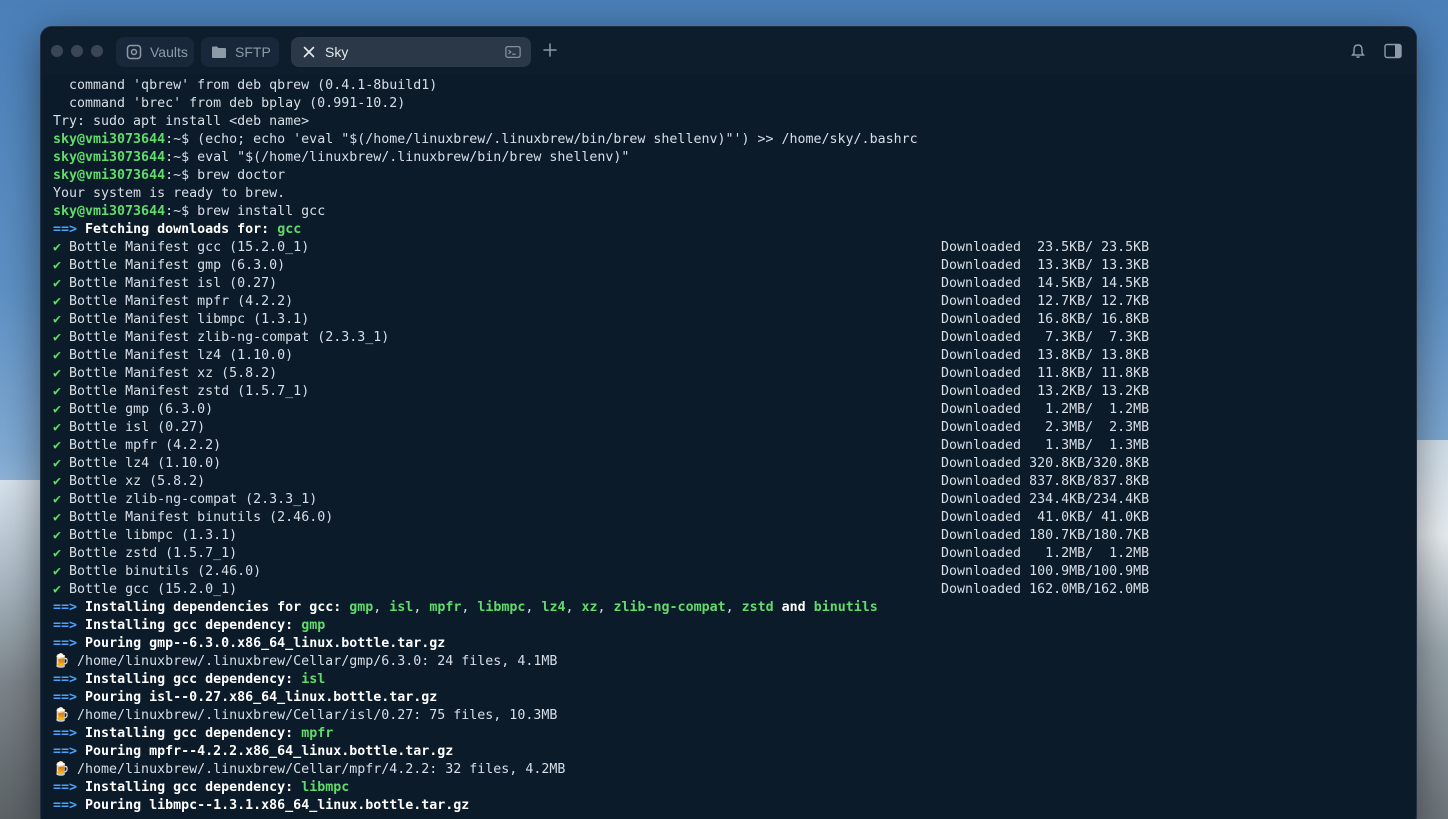  Describe the element at coordinates (1393, 51) in the screenshot. I see `sidebar-icon` at that location.